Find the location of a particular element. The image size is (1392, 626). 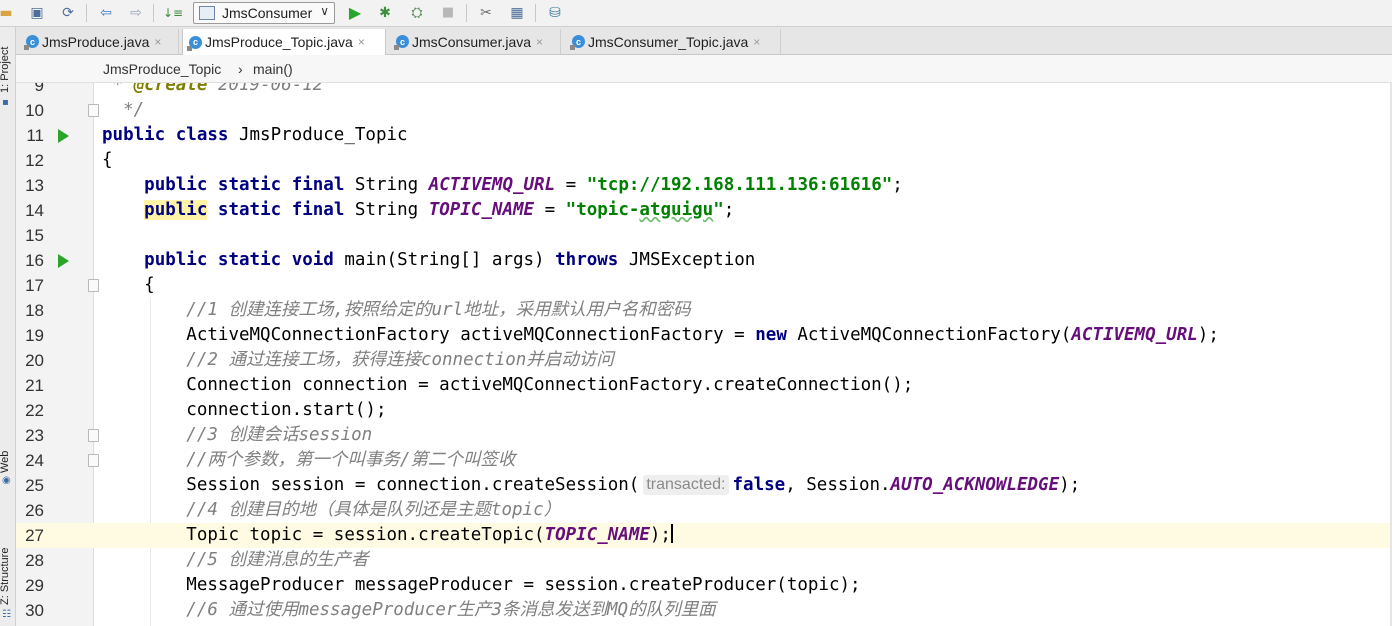

code-line: 23 //3 创建会话session is located at coordinates (704, 435).